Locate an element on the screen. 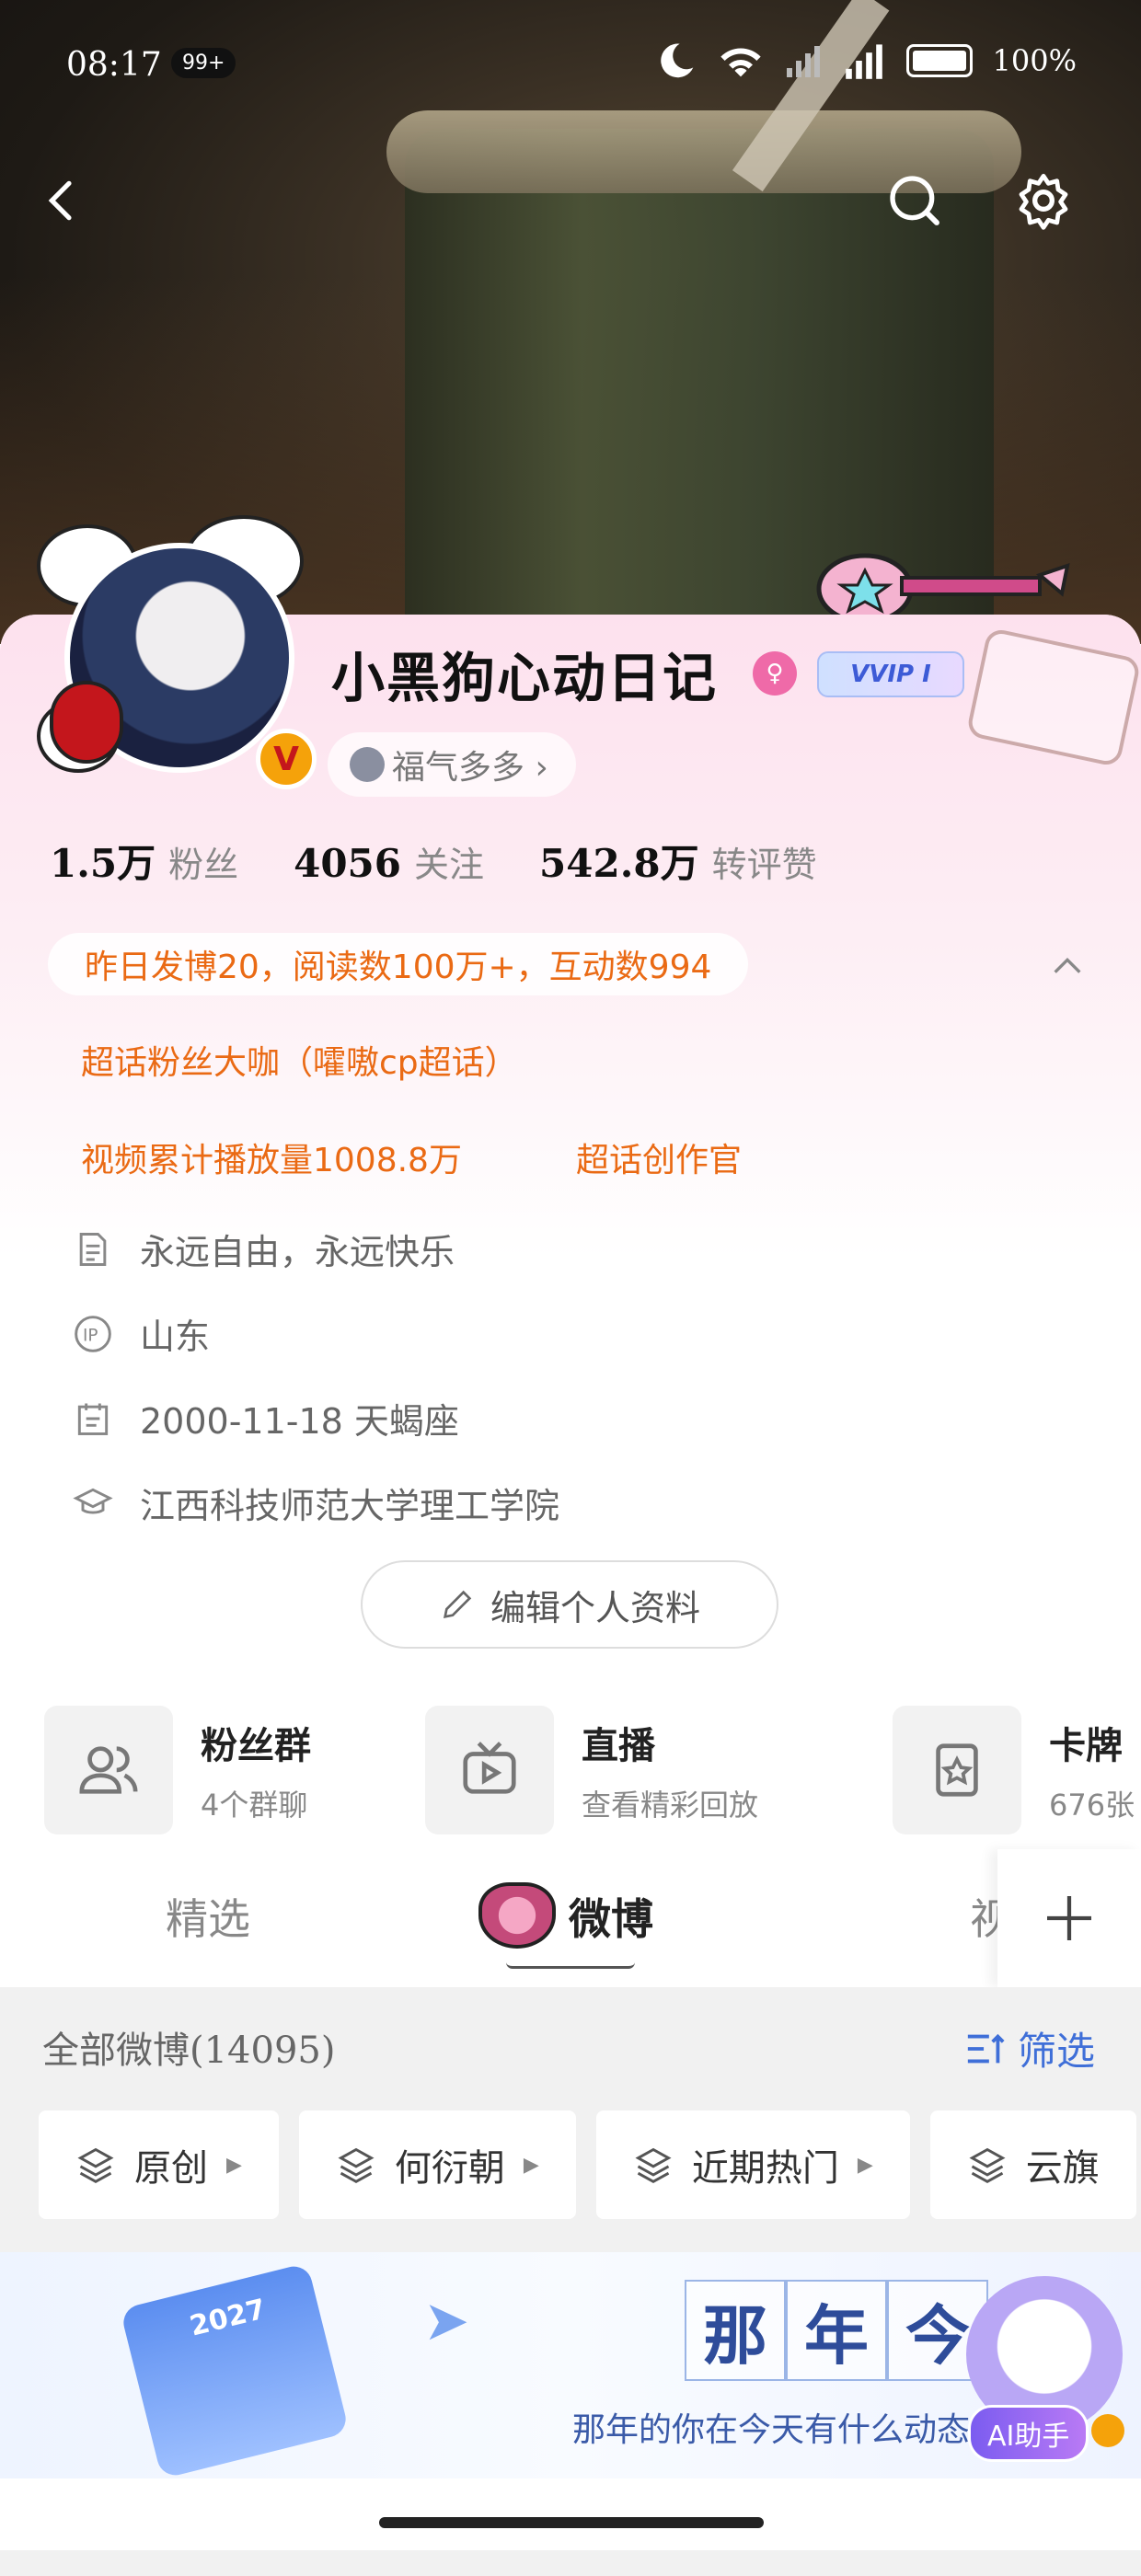 The height and width of the screenshot is (2576, 1141). chip-trending: 近期热门 ▶ is located at coordinates (753, 2164).